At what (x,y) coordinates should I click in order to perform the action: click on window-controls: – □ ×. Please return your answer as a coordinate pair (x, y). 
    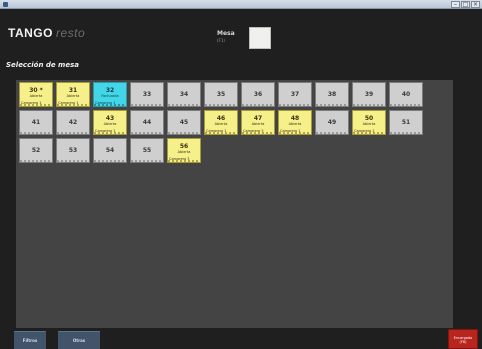
    Looking at the image, I should click on (465, 4).